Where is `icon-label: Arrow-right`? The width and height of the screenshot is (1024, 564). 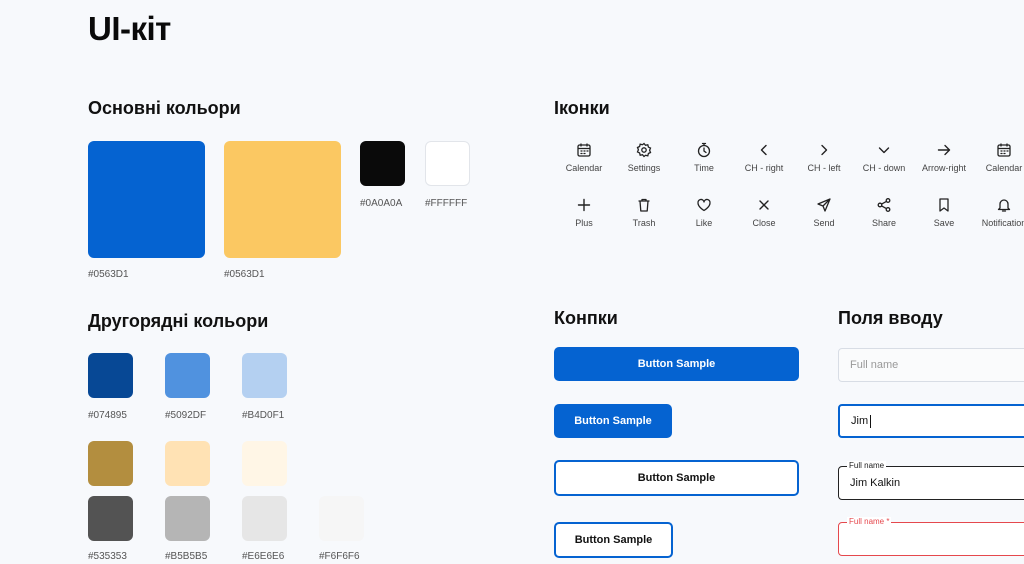
icon-label: Arrow-right is located at coordinates (943, 168).